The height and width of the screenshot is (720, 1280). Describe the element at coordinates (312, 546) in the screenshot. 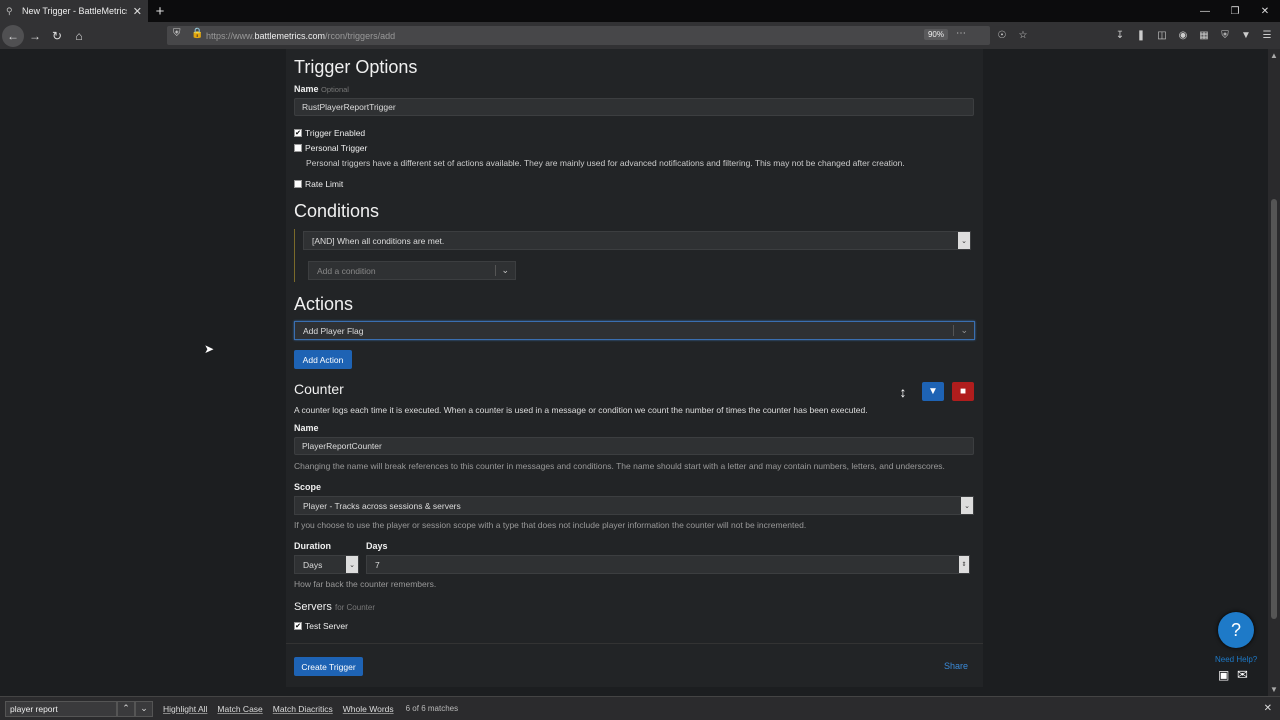

I see `duration-label: Duration` at that location.